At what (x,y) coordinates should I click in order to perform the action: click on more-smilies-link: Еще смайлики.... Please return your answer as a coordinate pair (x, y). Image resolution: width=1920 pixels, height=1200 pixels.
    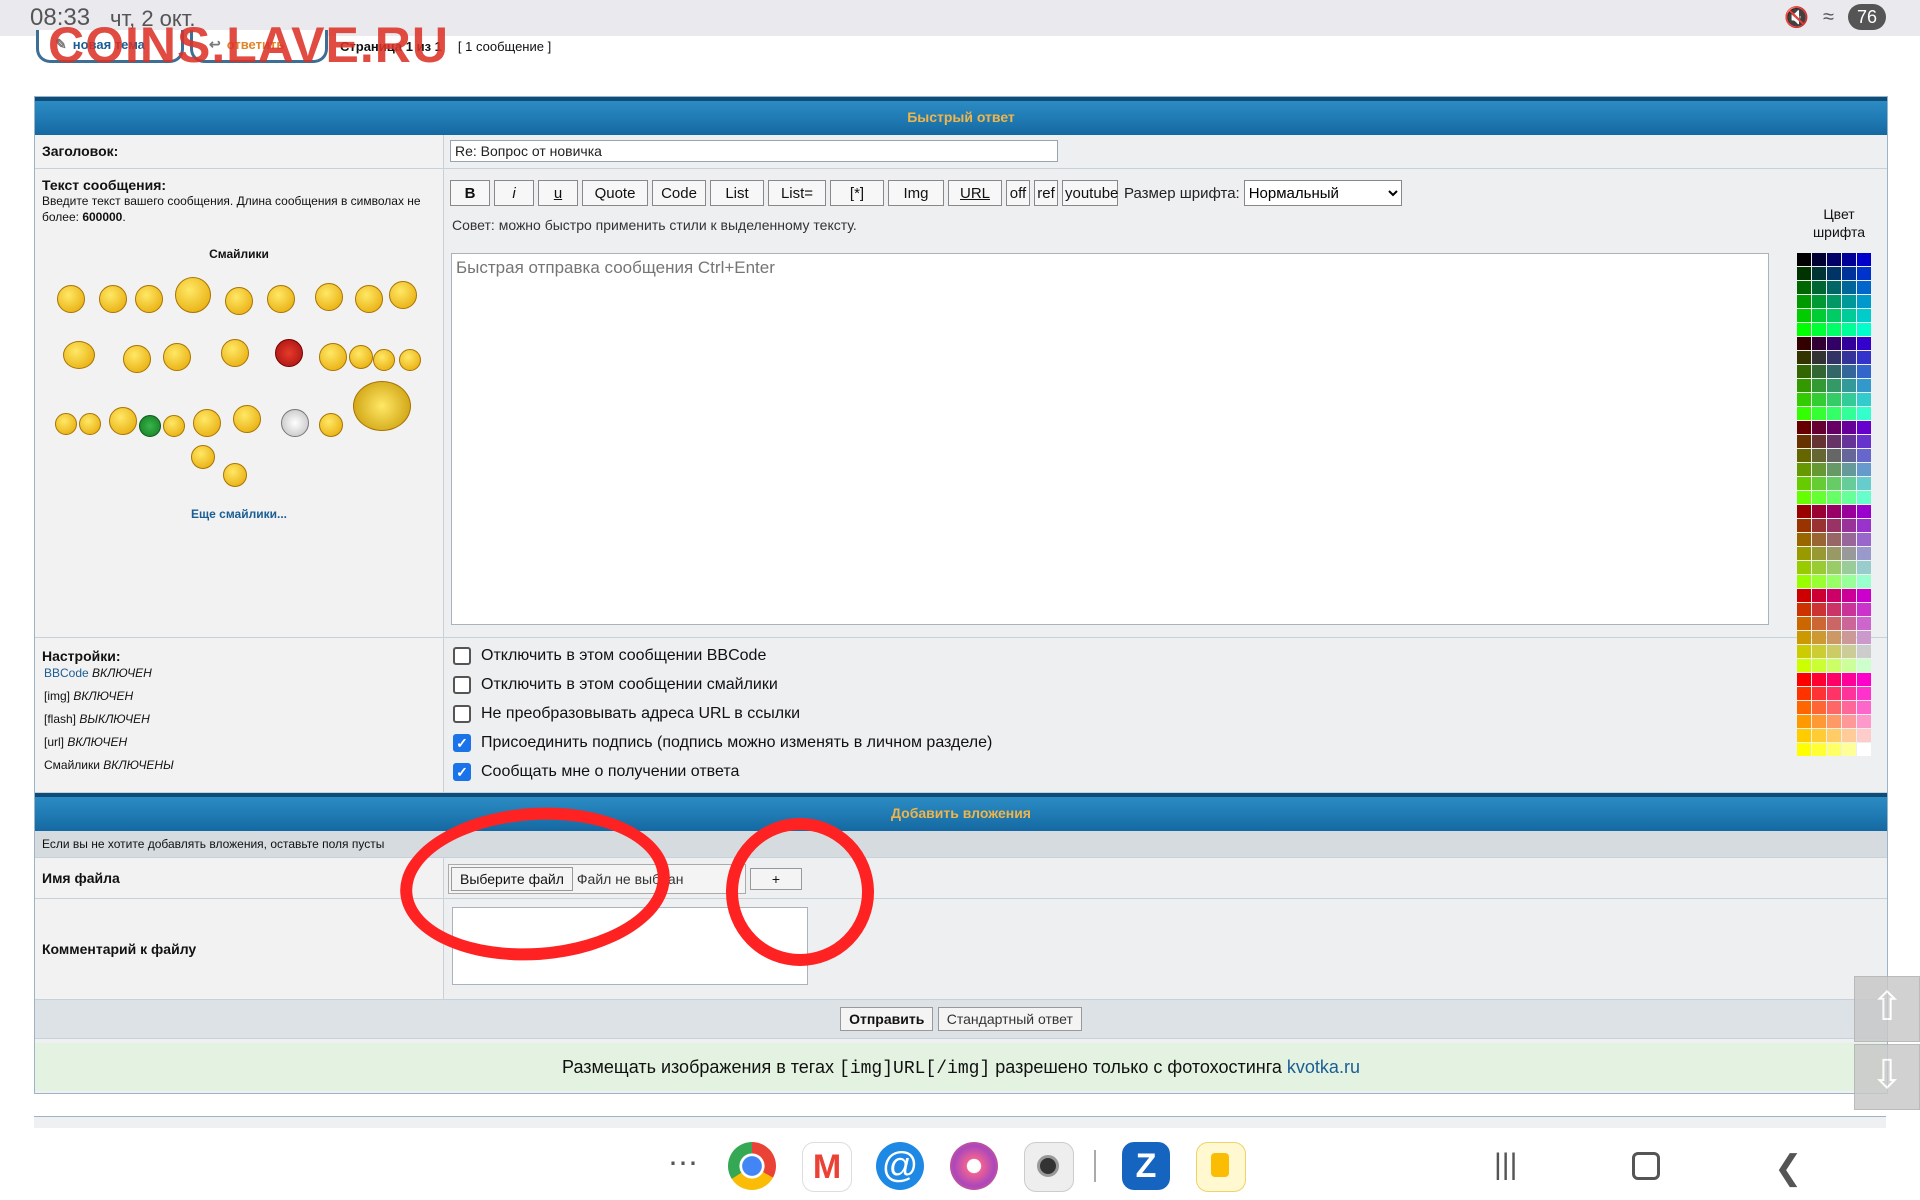
    Looking at the image, I should click on (239, 514).